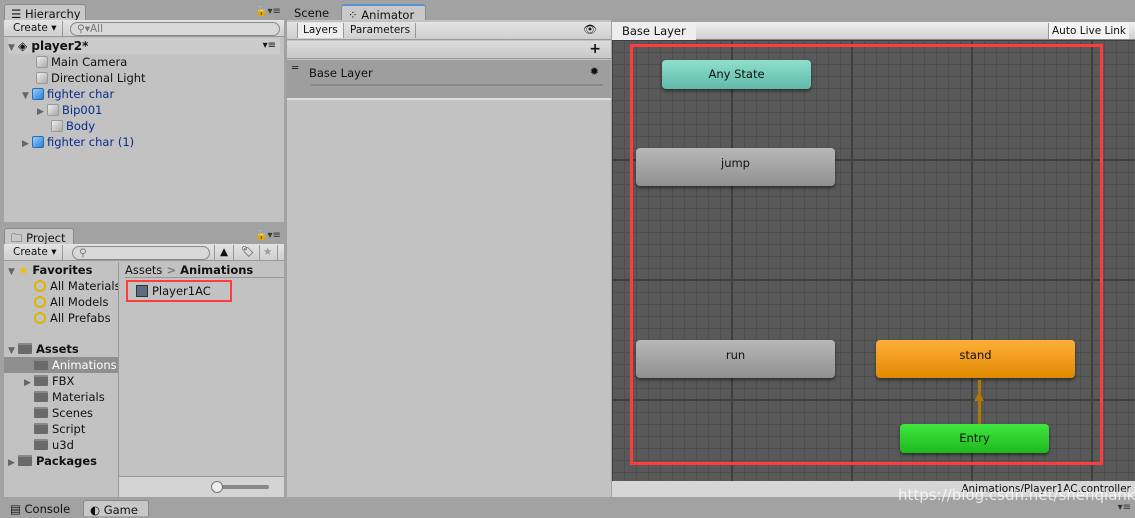 This screenshot has height=518, width=1135. I want to click on add-layer-button: +, so click(595, 49).